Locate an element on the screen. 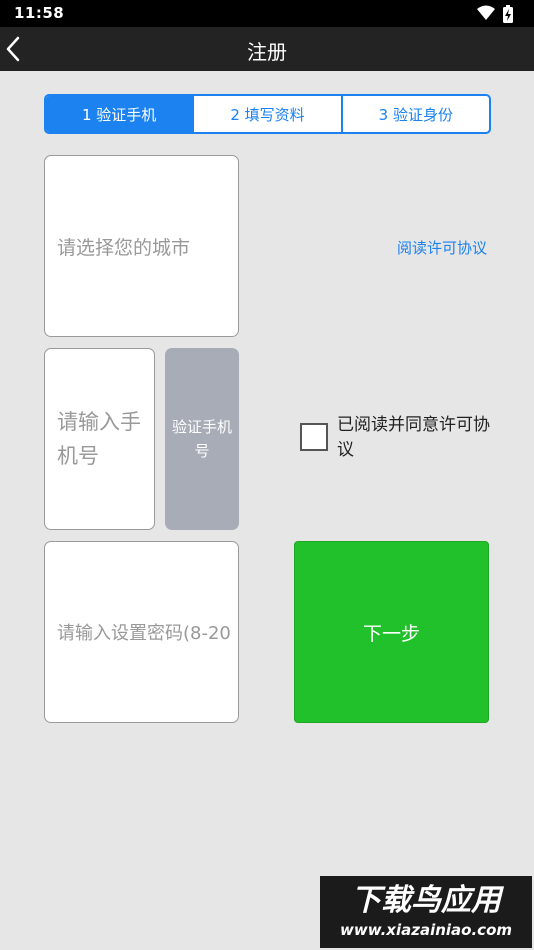  status-time: 11:58 is located at coordinates (39, 13).